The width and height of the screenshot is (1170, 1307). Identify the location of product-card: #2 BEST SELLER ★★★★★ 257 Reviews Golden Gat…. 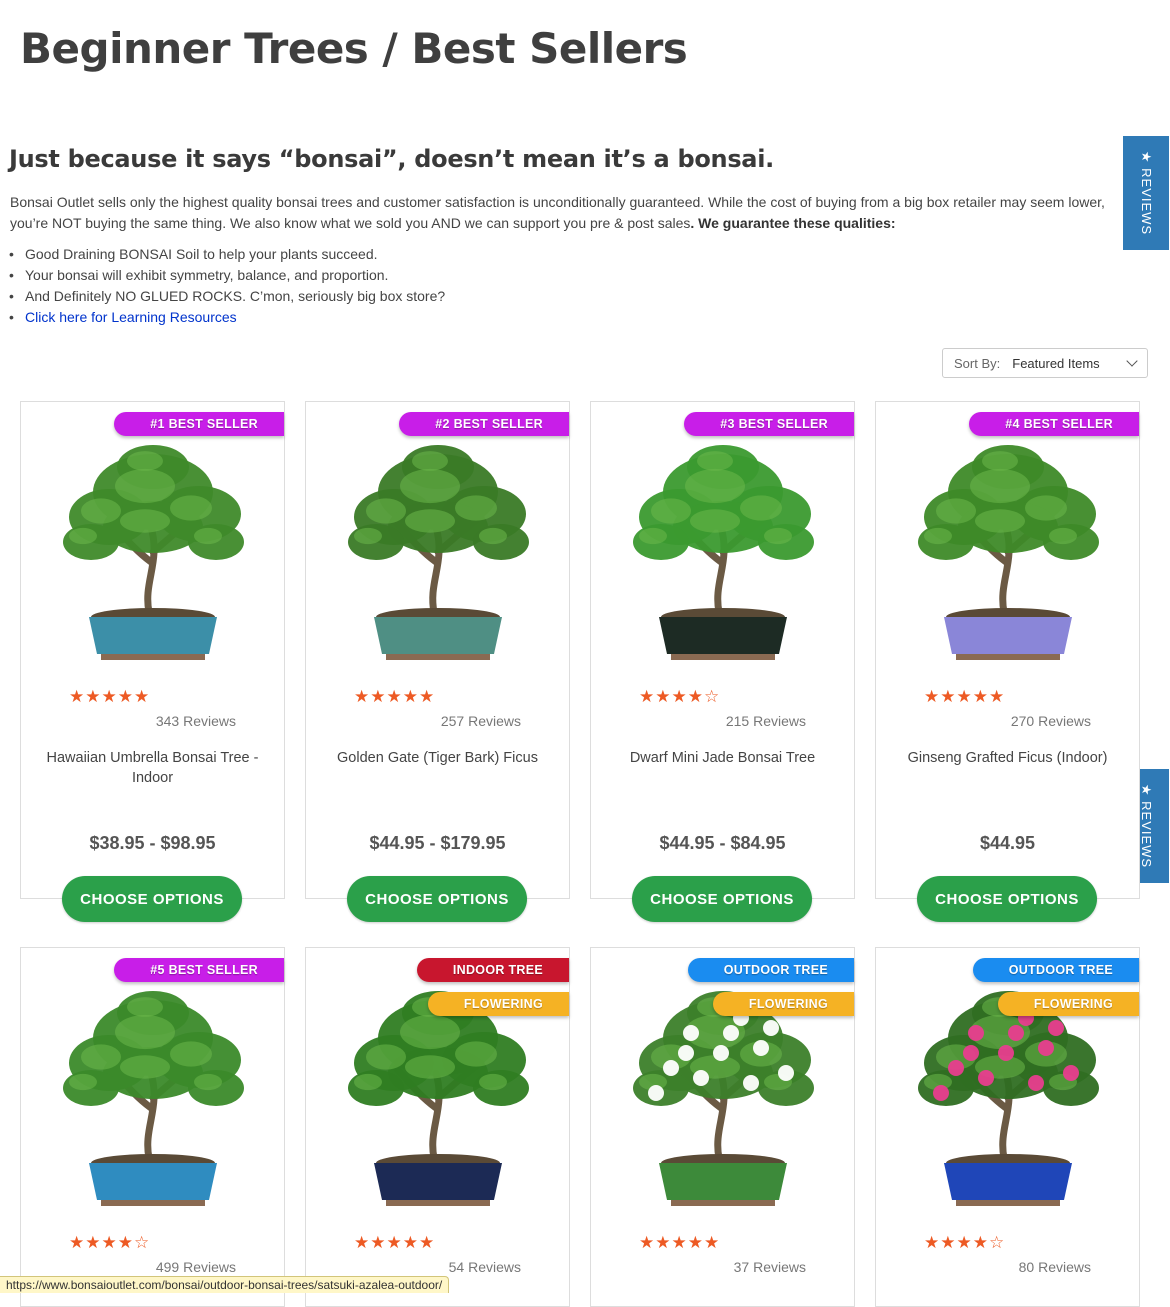
(437, 661).